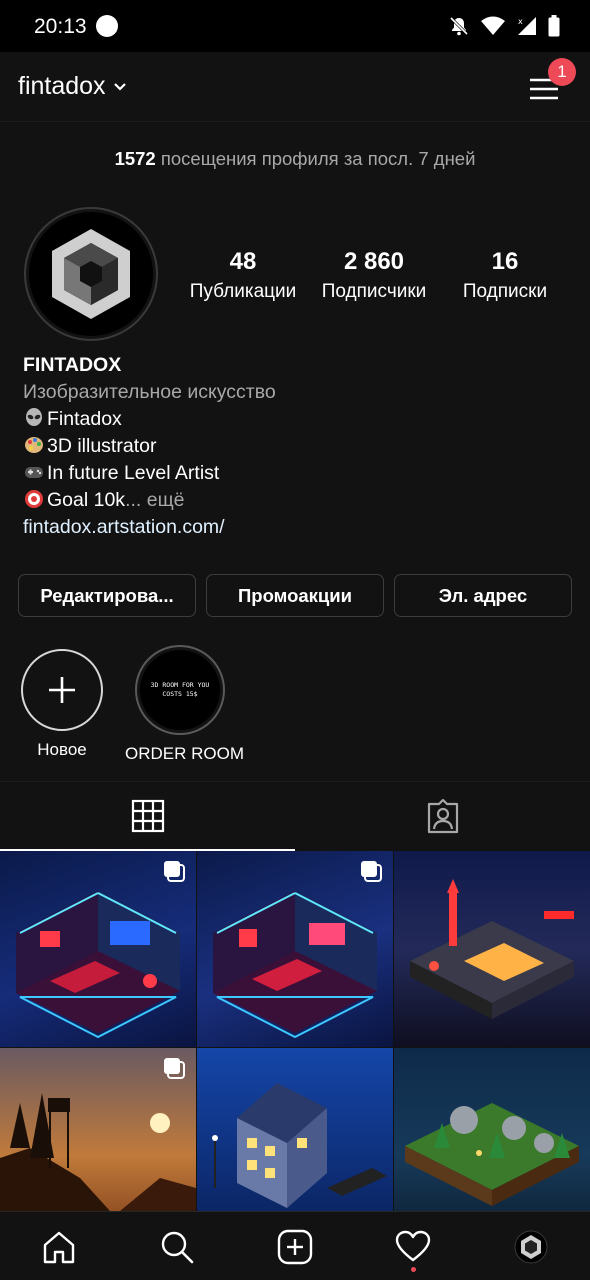  I want to click on category-label: Изобразительное искусство, so click(149, 392).